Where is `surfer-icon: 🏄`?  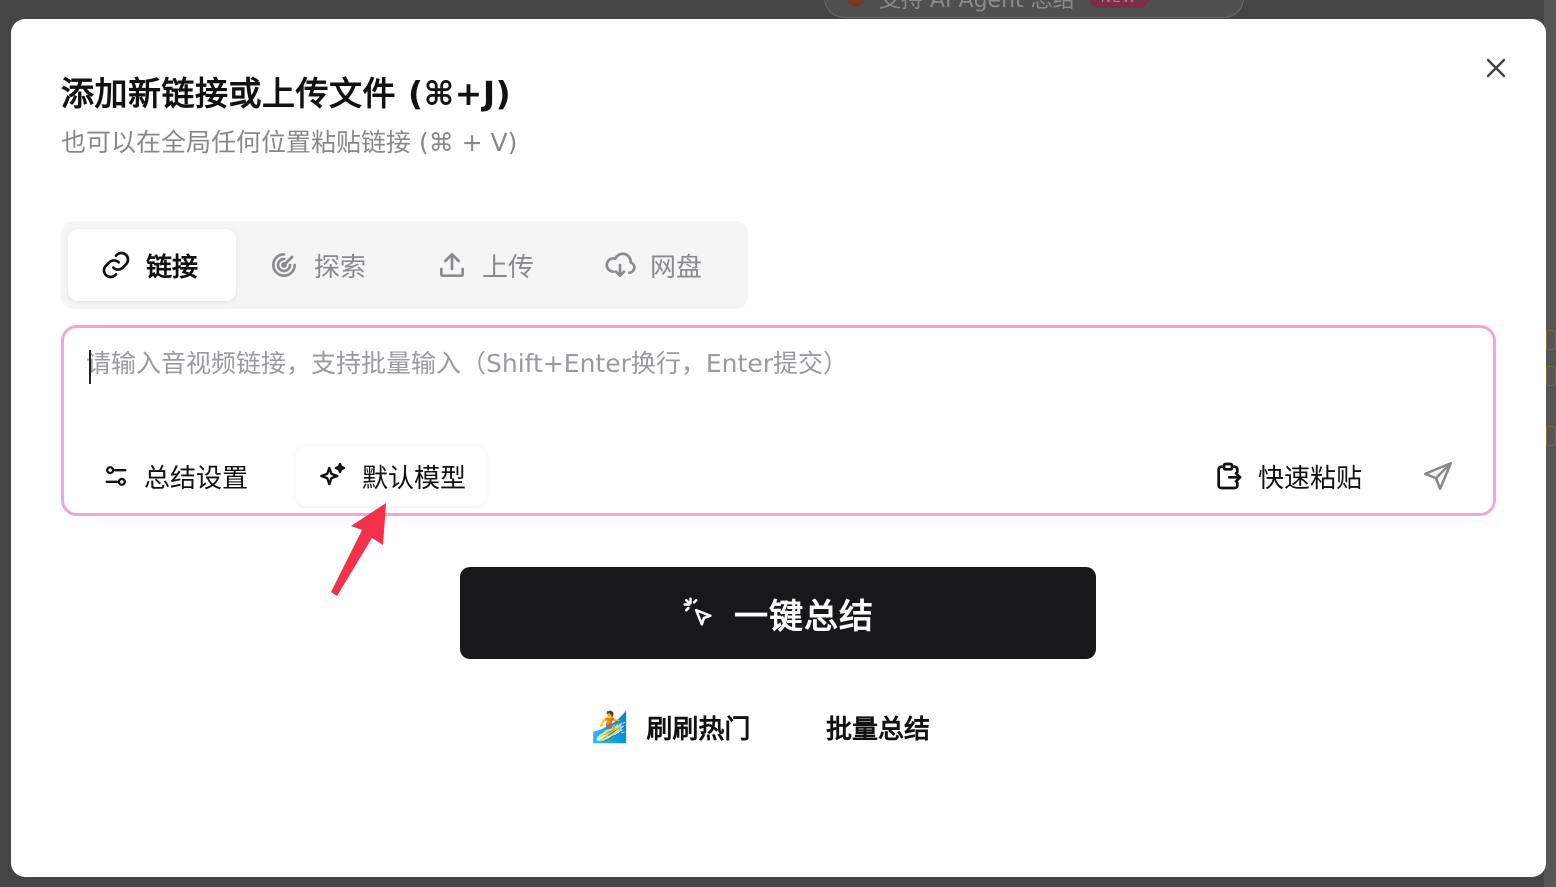 surfer-icon: 🏄 is located at coordinates (610, 727).